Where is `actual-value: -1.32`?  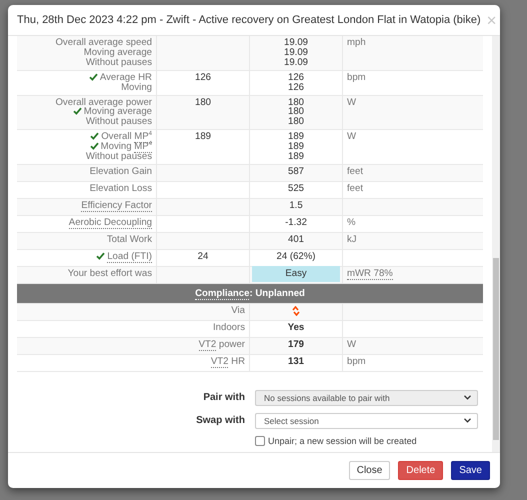 actual-value: -1.32 is located at coordinates (296, 223).